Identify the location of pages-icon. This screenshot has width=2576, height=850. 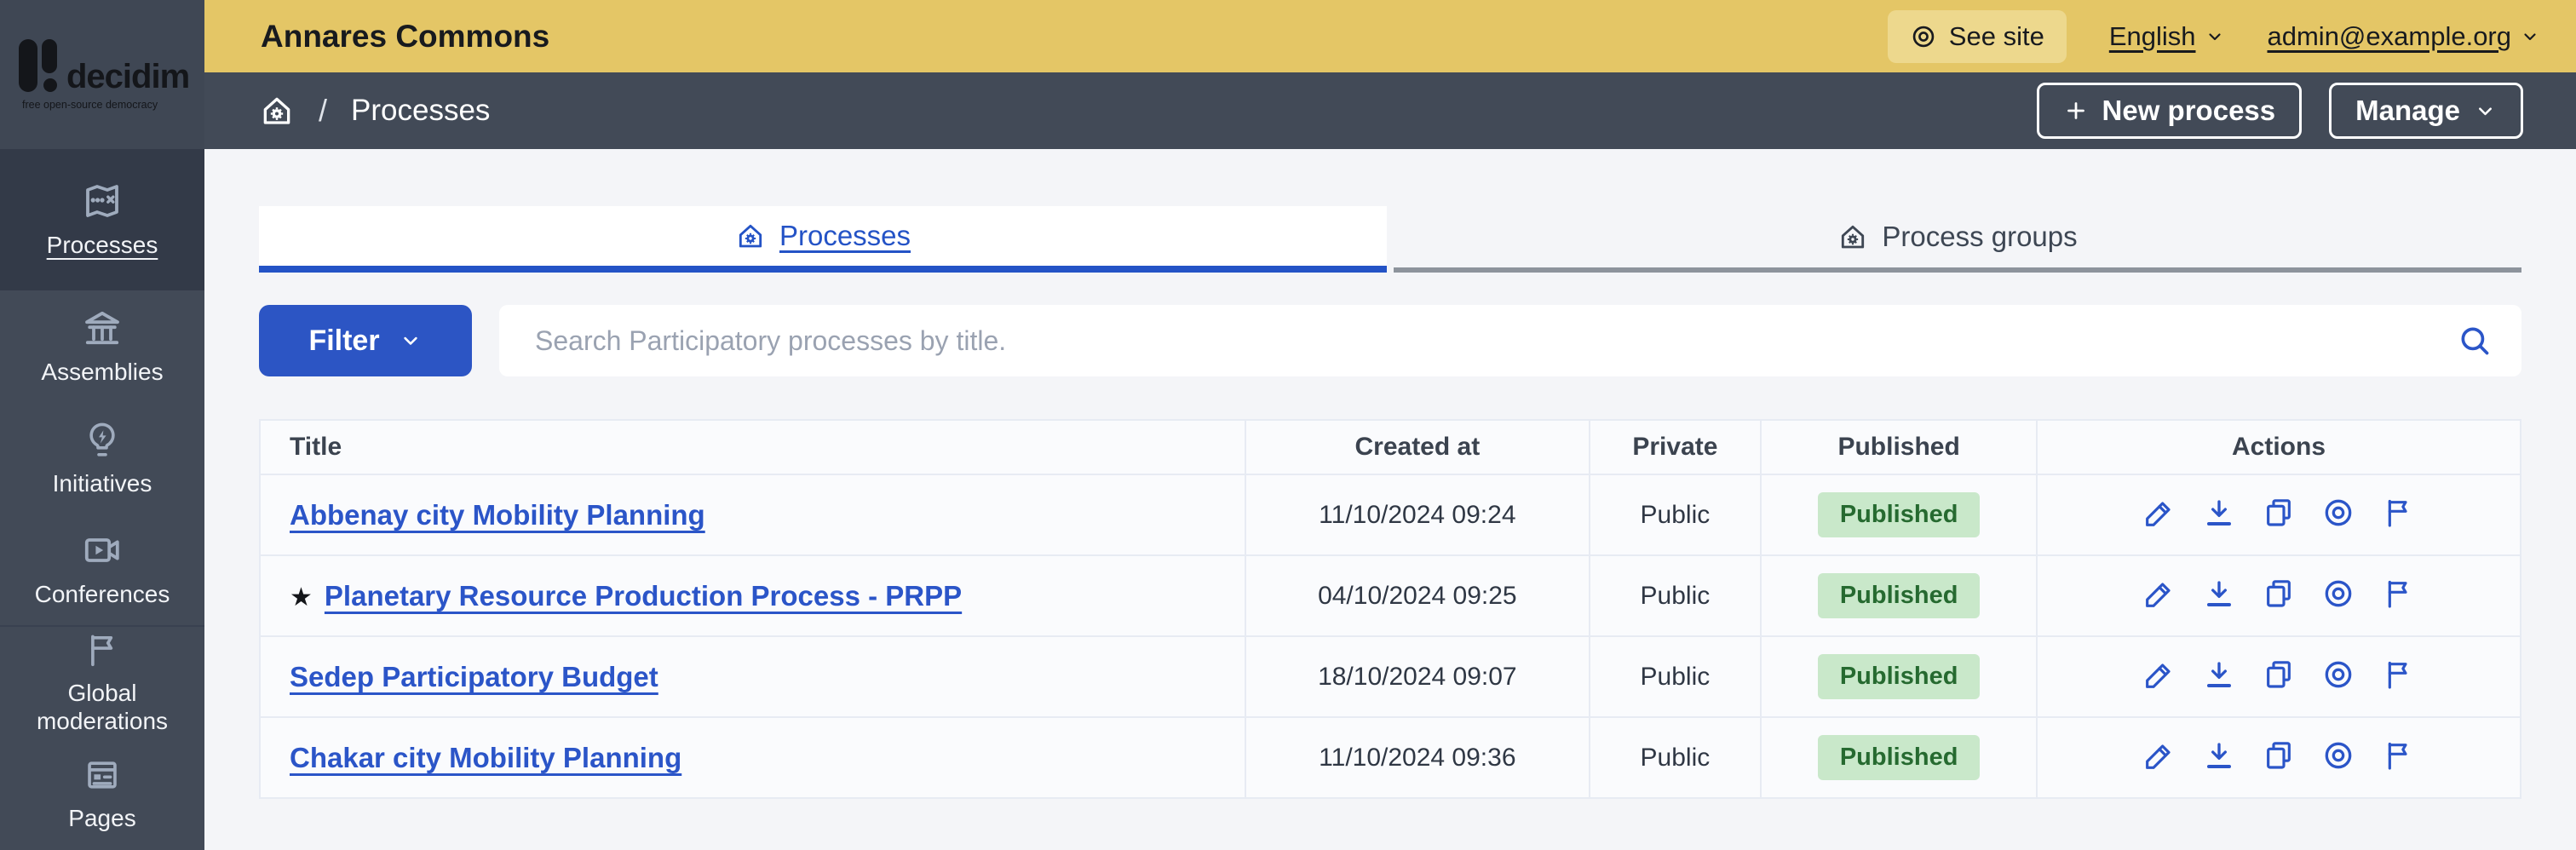
(103, 775).